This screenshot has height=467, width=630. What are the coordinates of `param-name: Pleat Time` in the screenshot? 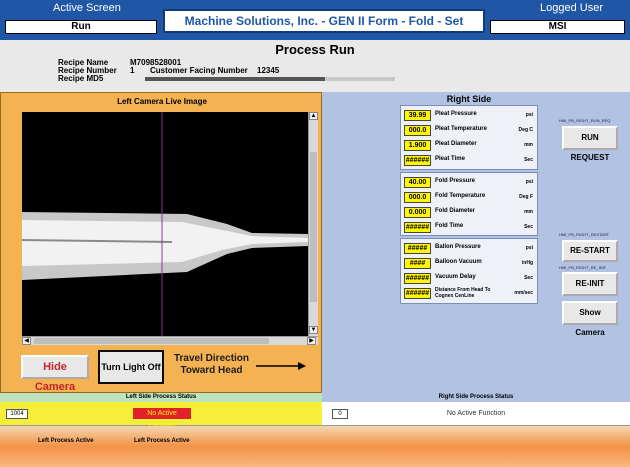 It's located at (450, 159).